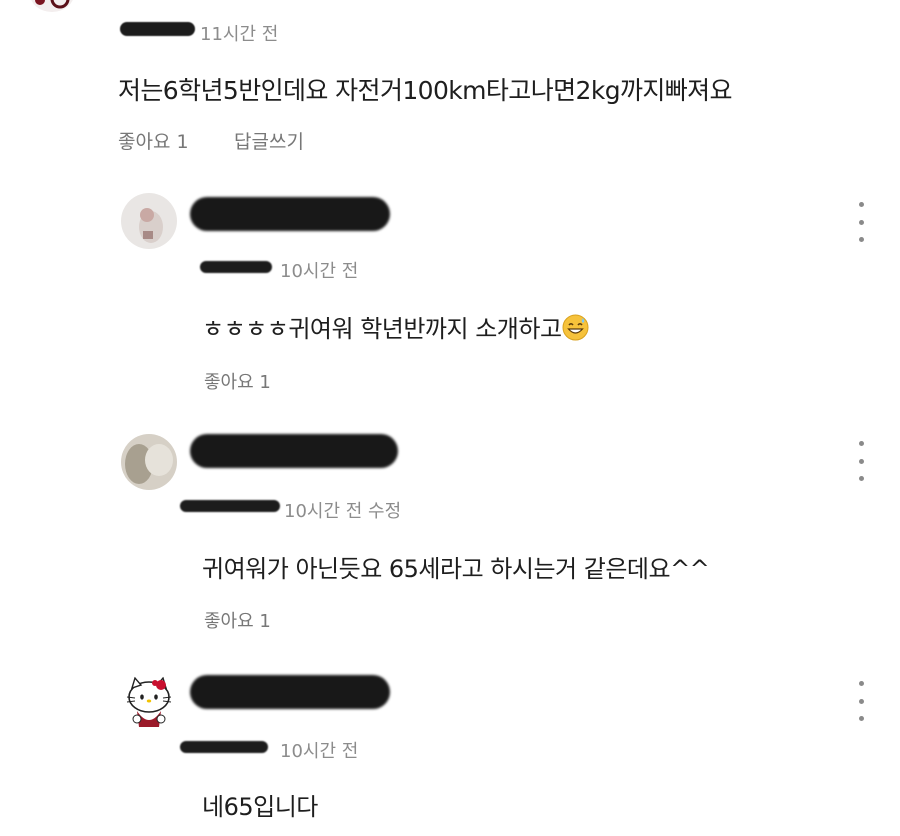 The height and width of the screenshot is (836, 900). I want to click on grinning-sweat-emoji, so click(575, 330).